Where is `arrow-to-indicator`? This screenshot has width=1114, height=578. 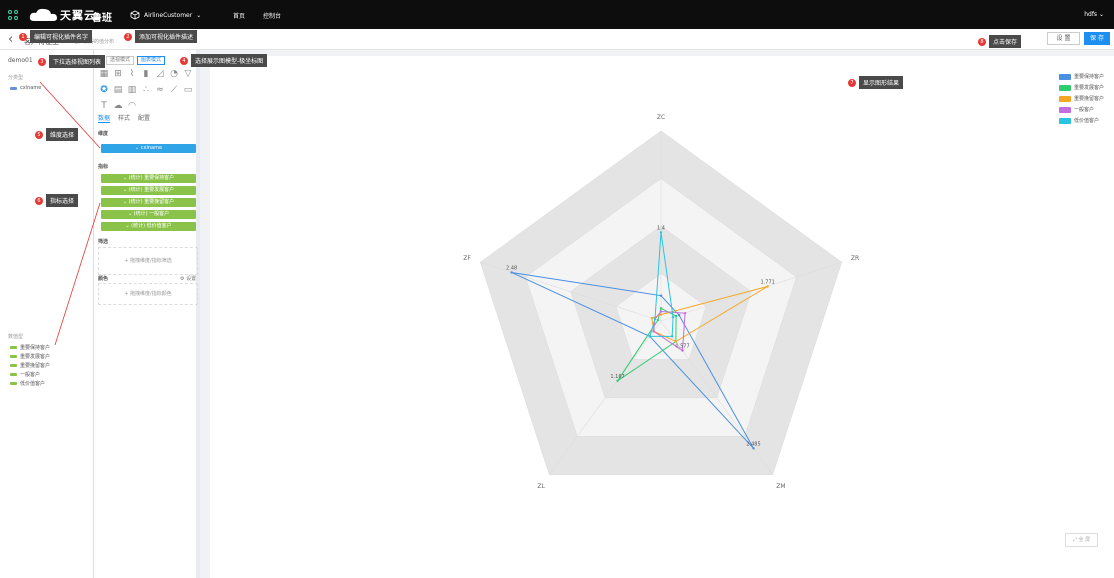
arrow-to-indicator is located at coordinates (77, 274).